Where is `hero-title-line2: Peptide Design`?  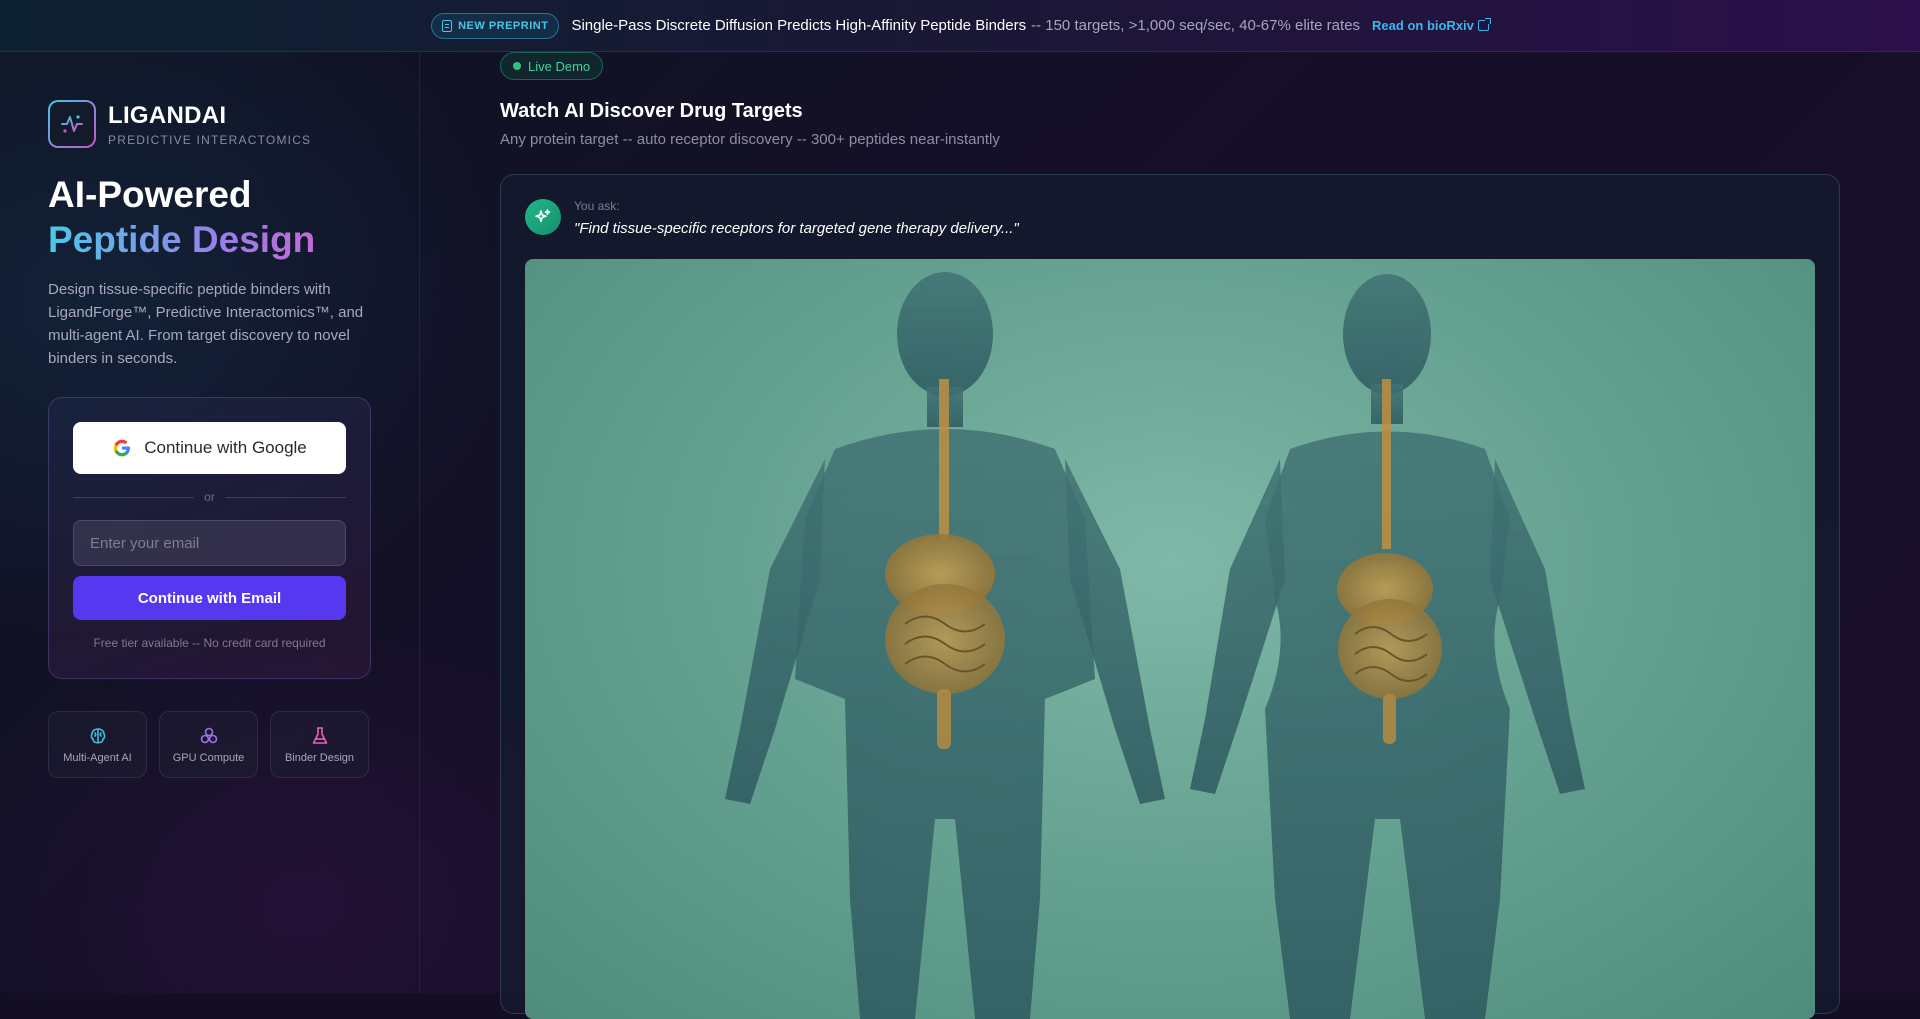
hero-title-line2: Peptide Design is located at coordinates (218, 239).